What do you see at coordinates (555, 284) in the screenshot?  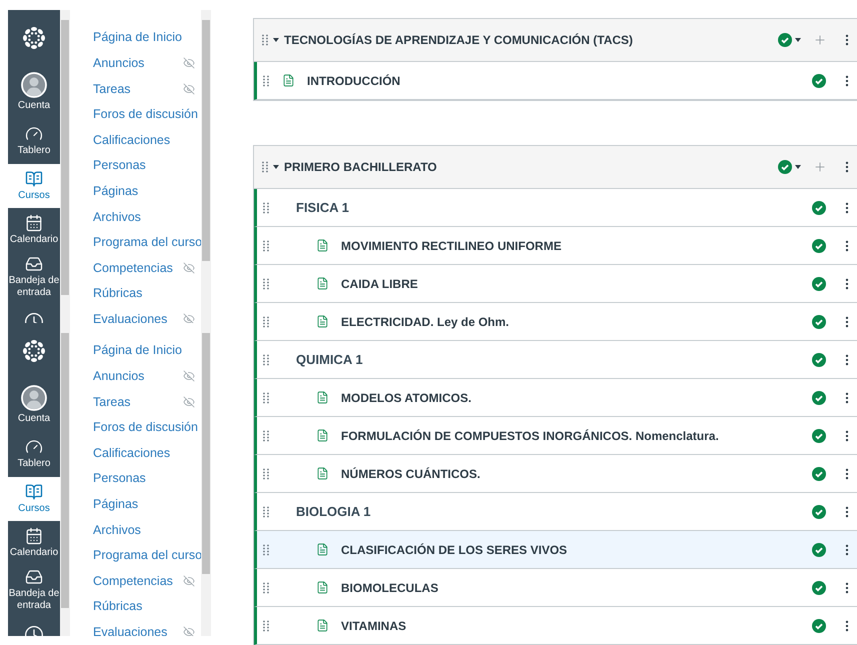 I see `module-item-row: CAIDA LIBRE` at bounding box center [555, 284].